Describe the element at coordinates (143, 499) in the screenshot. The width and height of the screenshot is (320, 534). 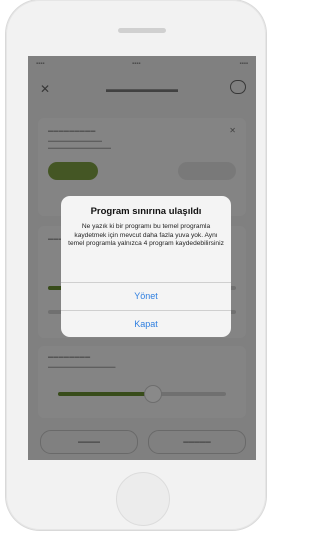
I see `home-button` at that location.